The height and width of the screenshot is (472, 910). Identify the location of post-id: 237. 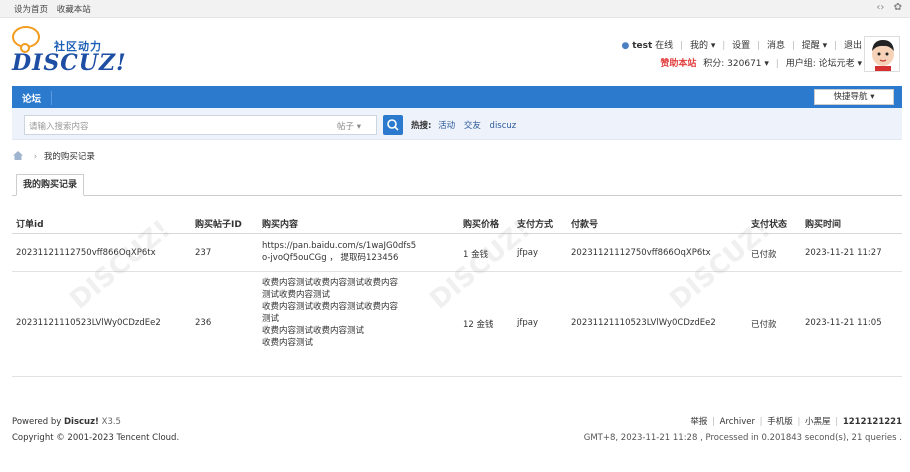
(203, 253).